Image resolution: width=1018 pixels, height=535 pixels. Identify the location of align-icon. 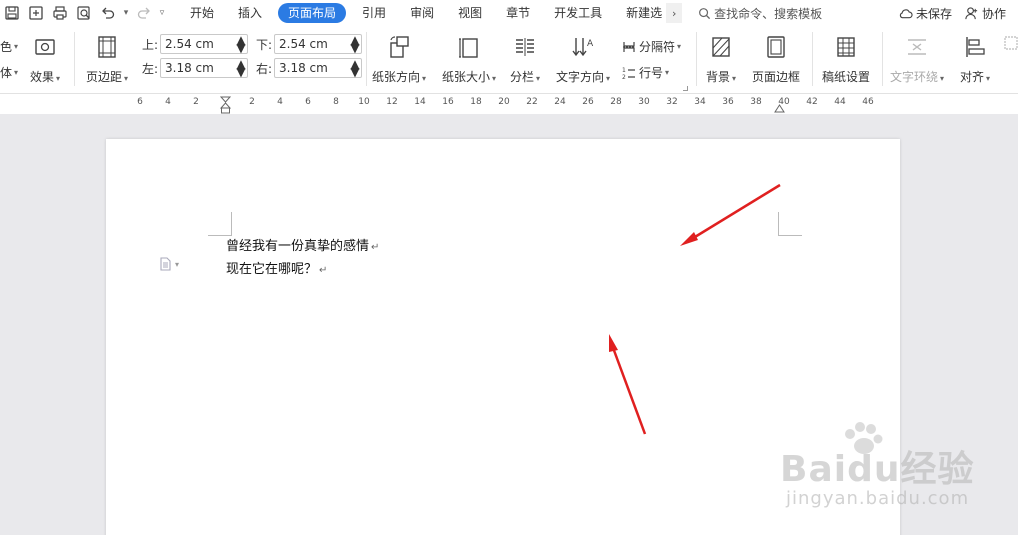
(975, 47).